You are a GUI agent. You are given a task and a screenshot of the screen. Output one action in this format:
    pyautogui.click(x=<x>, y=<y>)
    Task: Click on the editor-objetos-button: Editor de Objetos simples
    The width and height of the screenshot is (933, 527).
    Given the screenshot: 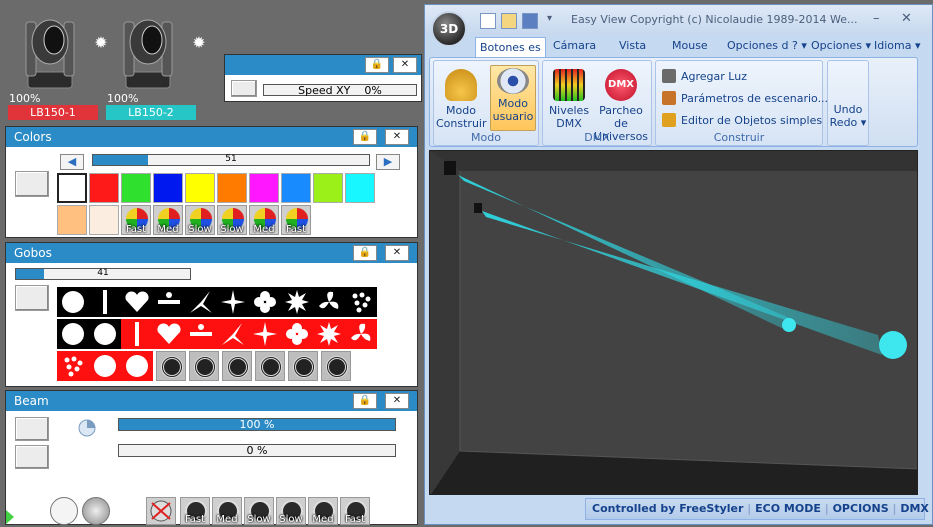 What is the action you would take?
    pyautogui.click(x=742, y=120)
    